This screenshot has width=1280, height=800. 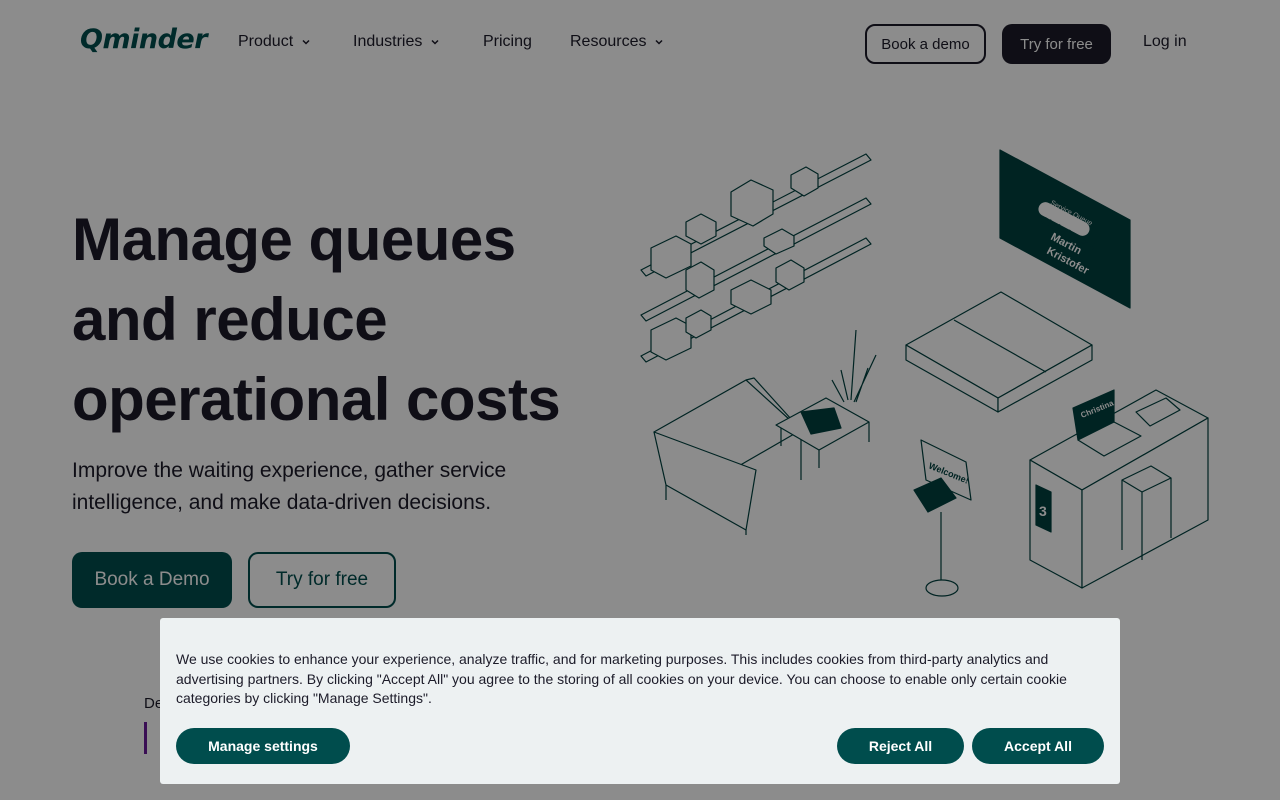 What do you see at coordinates (900, 746) in the screenshot?
I see `reject-all-button: Reject All` at bounding box center [900, 746].